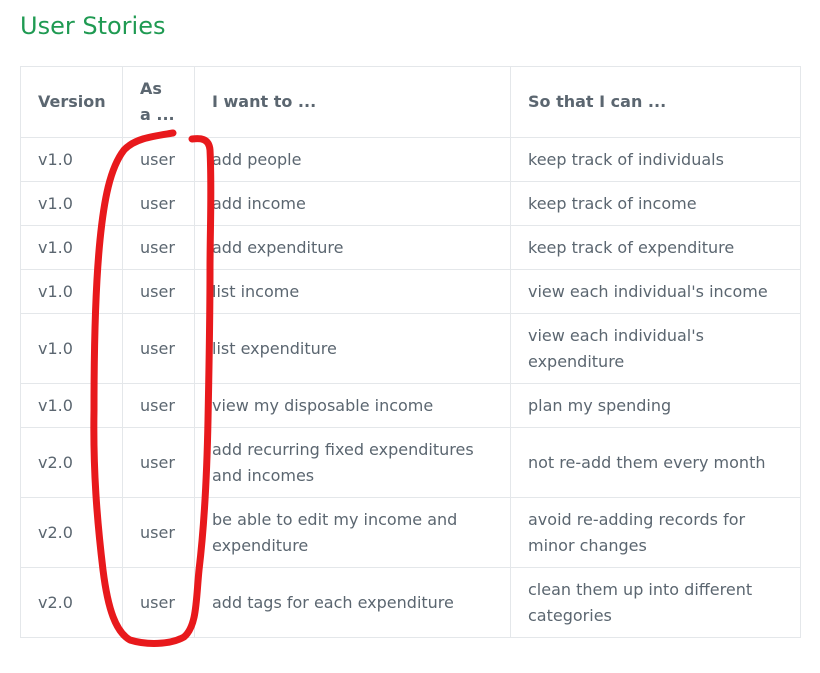 This screenshot has width=820, height=673. Describe the element at coordinates (655, 291) in the screenshot. I see `cell-benefit: view each individual's income` at that location.